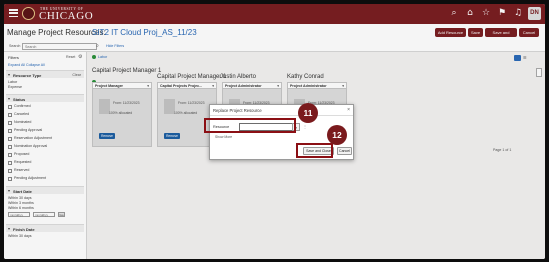 This screenshot has width=549, height=262. Describe the element at coordinates (344, 151) in the screenshot. I see `dialog-cancel-button: Cancel` at that location.